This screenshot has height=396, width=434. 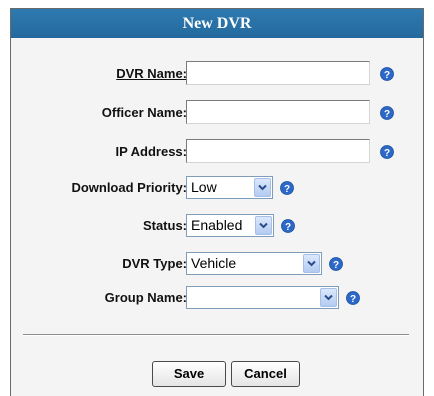 I want to click on cancel-button: Cancel, so click(x=265, y=374).